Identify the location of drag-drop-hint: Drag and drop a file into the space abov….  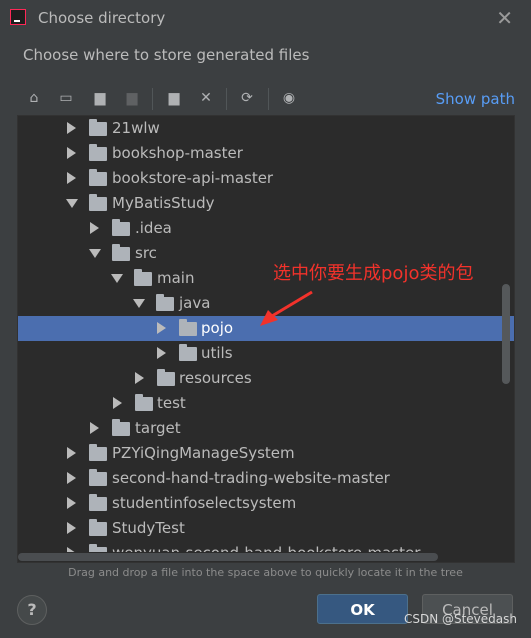
(265, 572).